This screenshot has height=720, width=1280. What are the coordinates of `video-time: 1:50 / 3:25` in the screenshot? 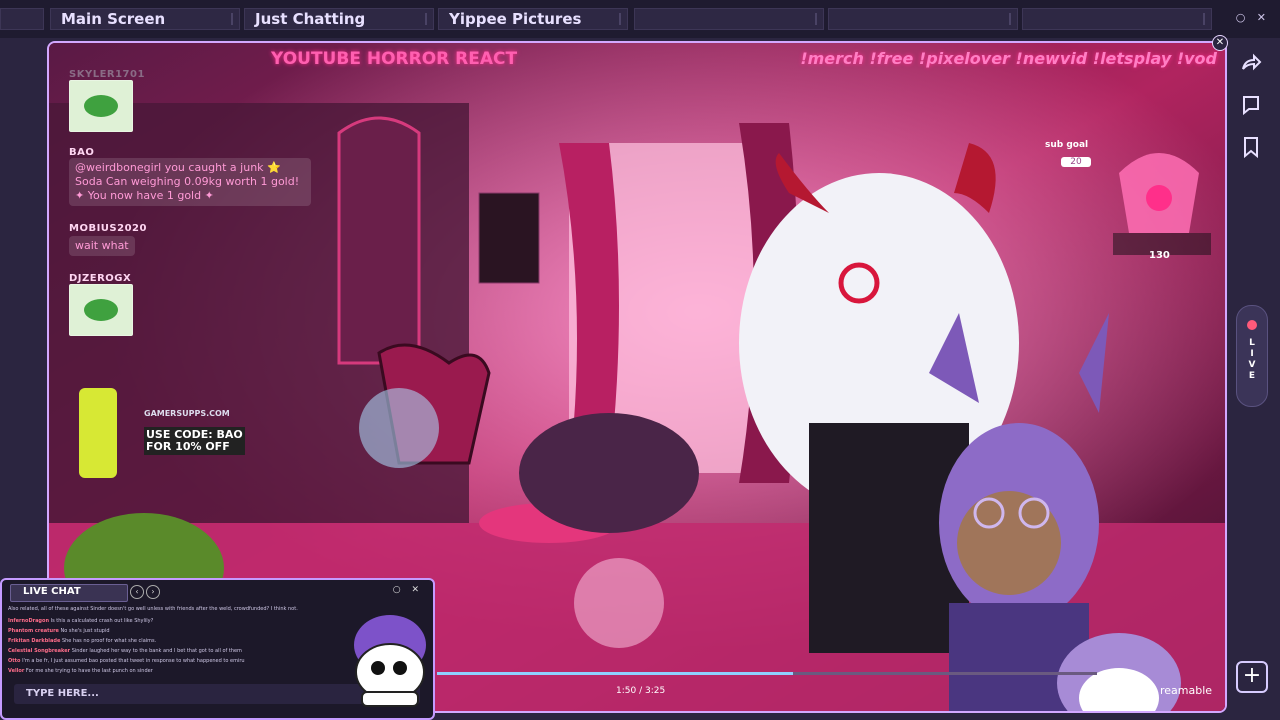 It's located at (641, 691).